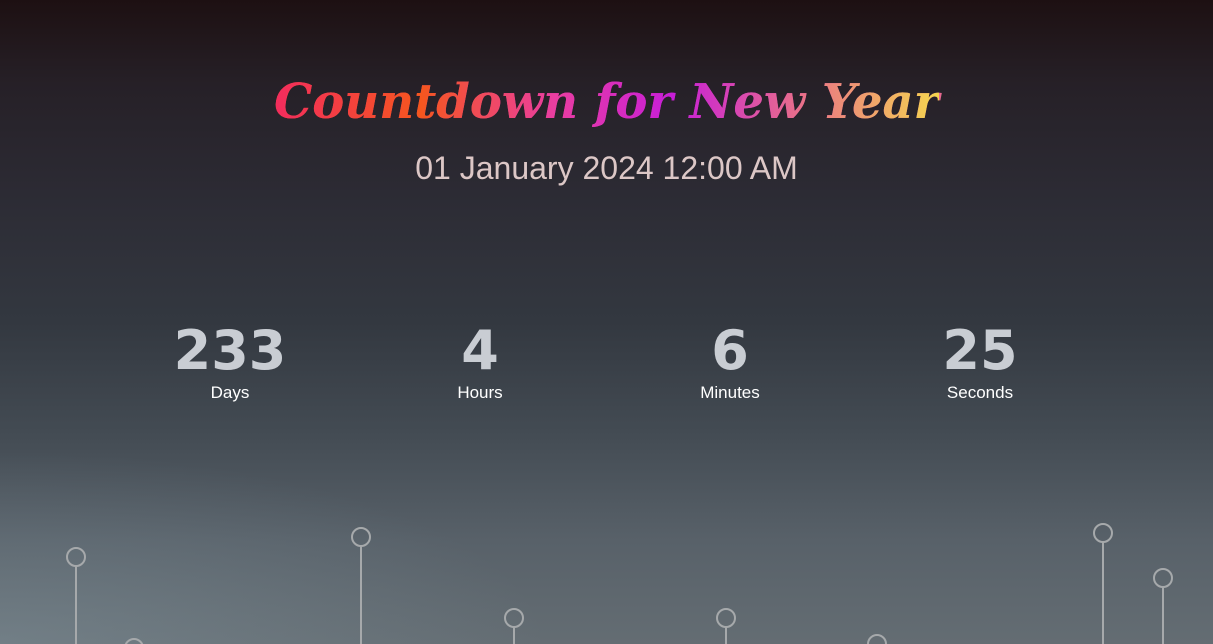 The height and width of the screenshot is (644, 1213). I want to click on seconds-label: Seconds, so click(980, 392).